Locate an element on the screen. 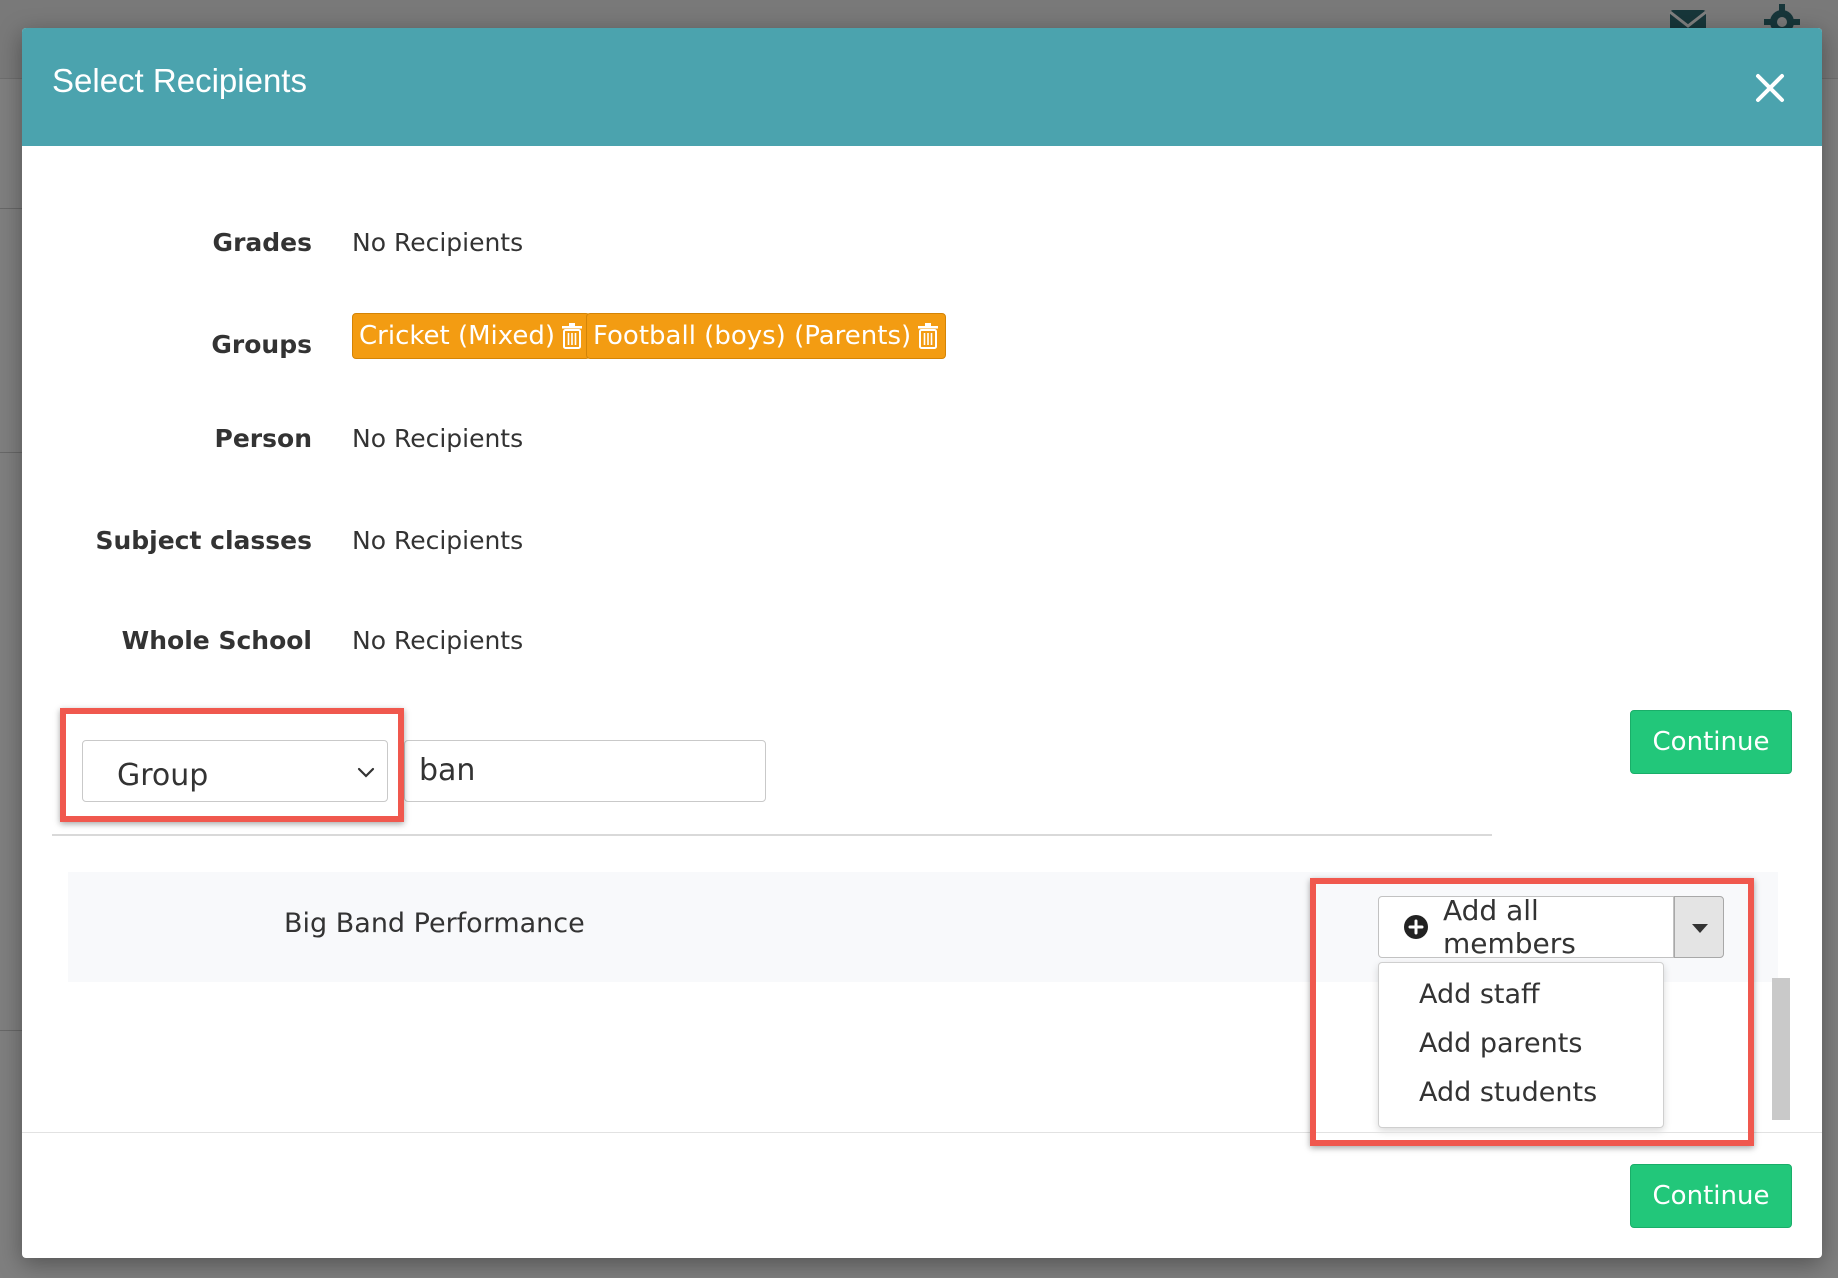 This screenshot has width=1838, height=1278. subject-classes-label: Subject classes is located at coordinates (203, 540).